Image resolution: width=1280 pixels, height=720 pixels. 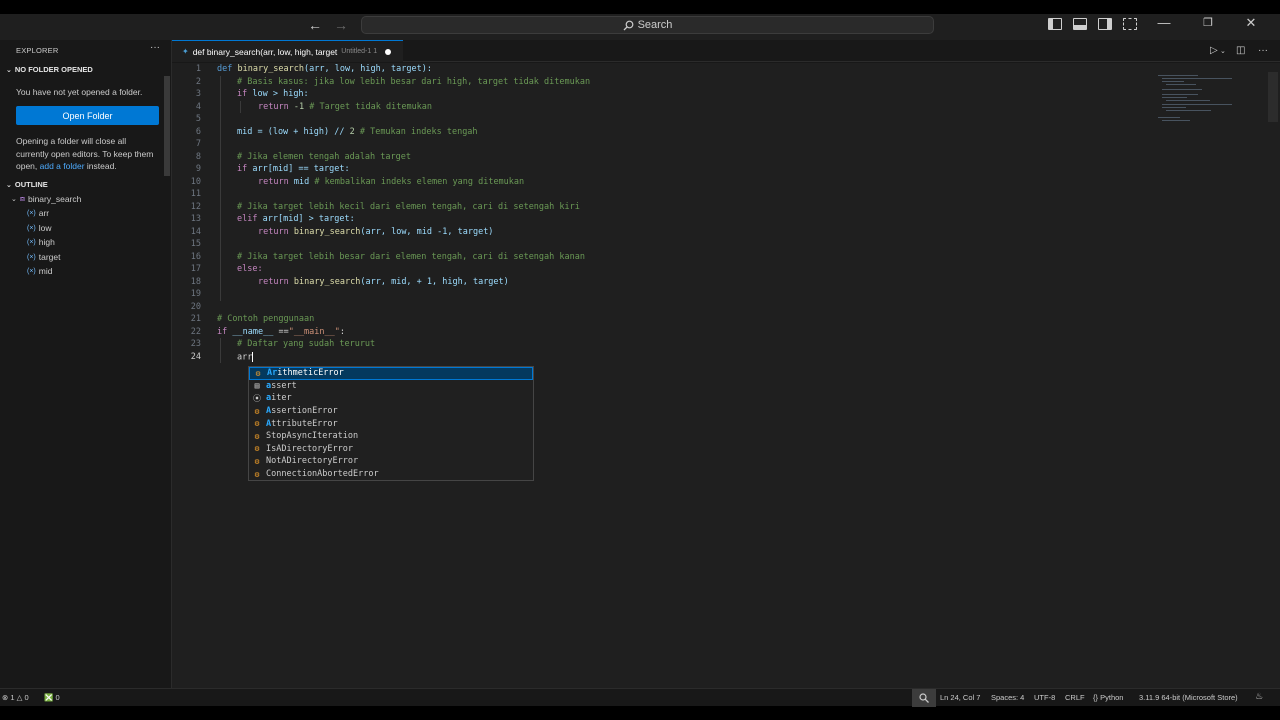 What do you see at coordinates (257, 398) in the screenshot?
I see `function-symbol-icon: ⦿` at bounding box center [257, 398].